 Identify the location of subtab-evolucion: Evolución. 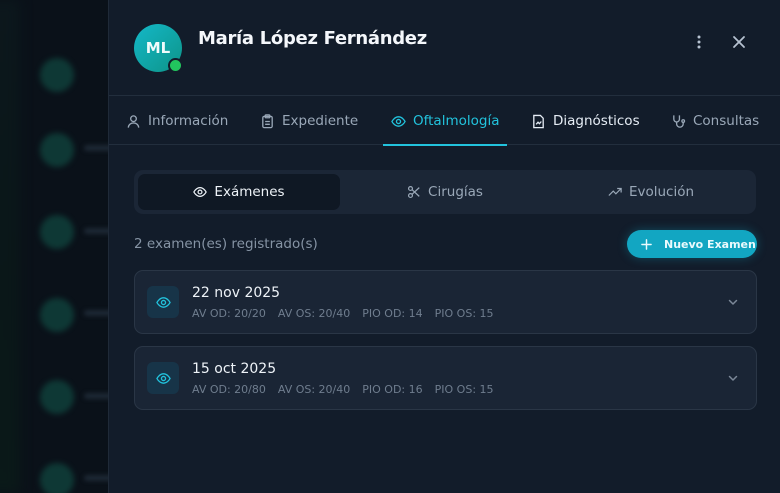
(651, 192).